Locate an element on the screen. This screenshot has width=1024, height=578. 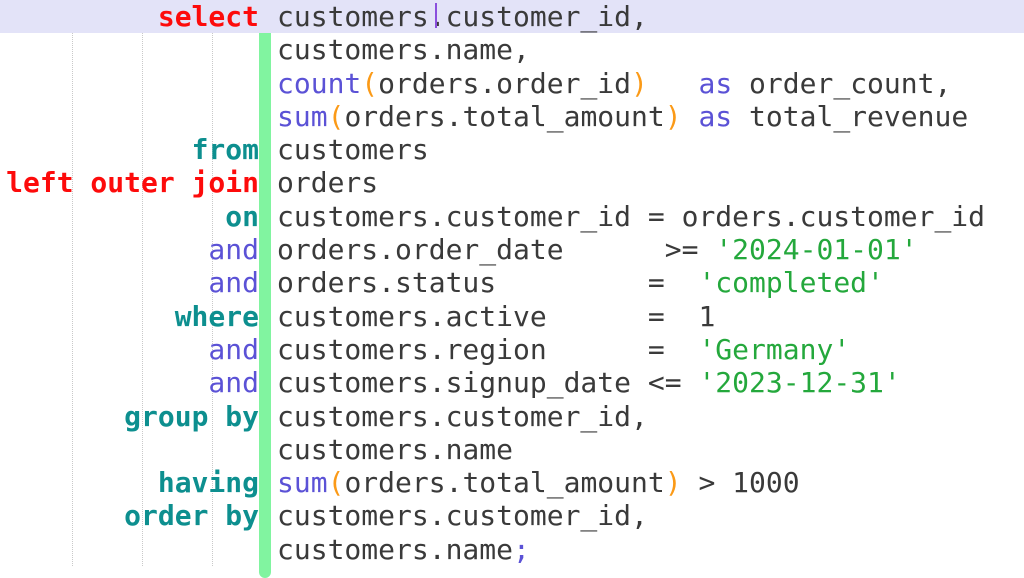
sql-keyword: from is located at coordinates (225, 150).